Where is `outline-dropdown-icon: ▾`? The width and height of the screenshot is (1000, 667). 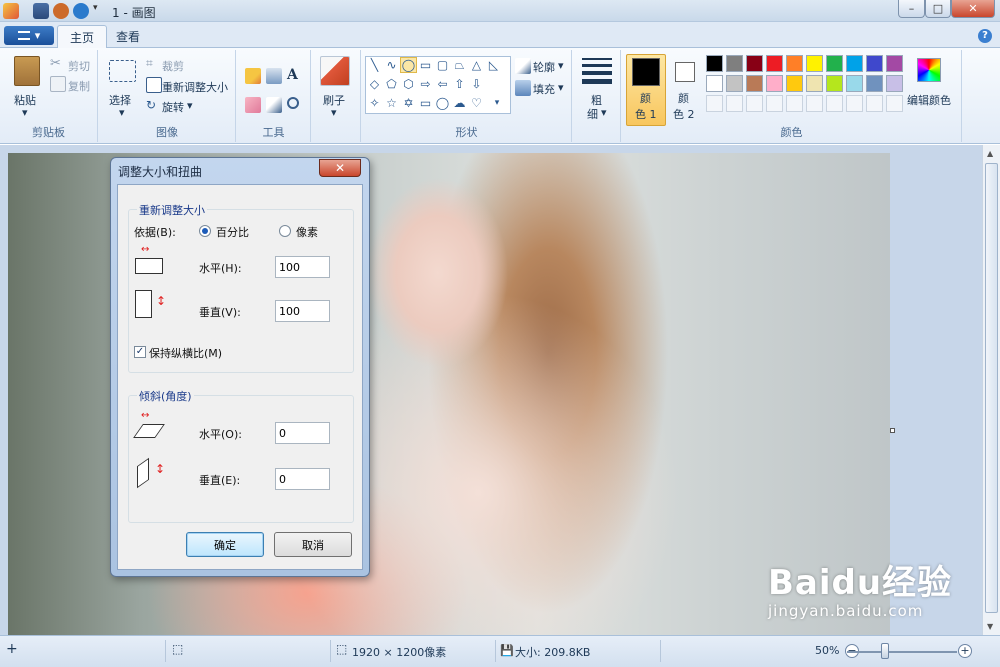 outline-dropdown-icon: ▾ is located at coordinates (561, 65).